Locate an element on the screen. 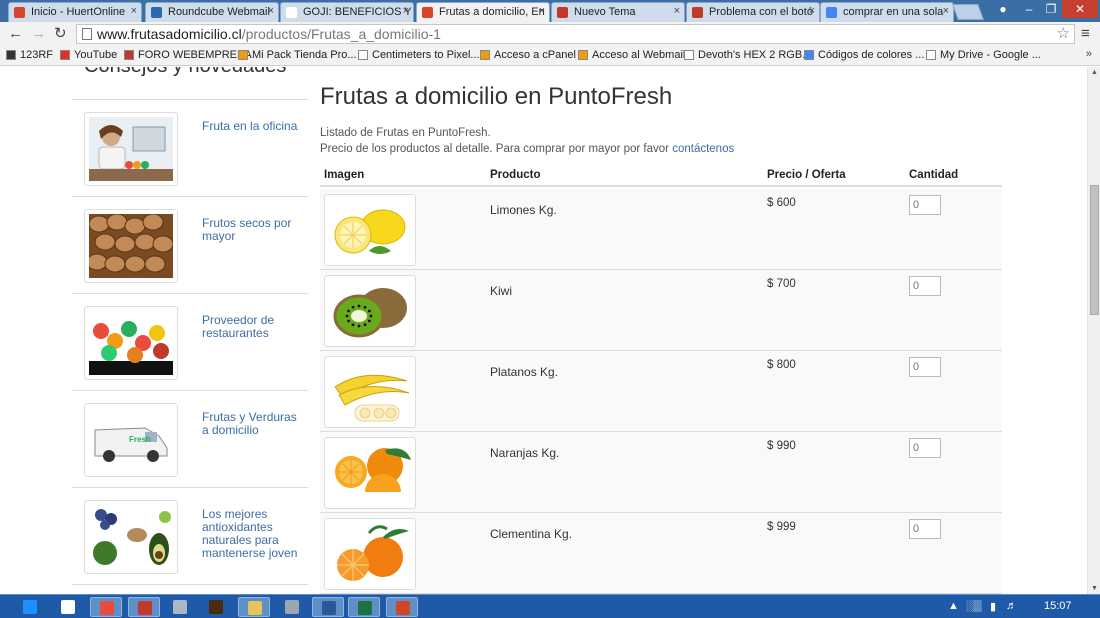 Image resolution: width=1100 pixels, height=618 pixels. excel-icon is located at coordinates (364, 607).